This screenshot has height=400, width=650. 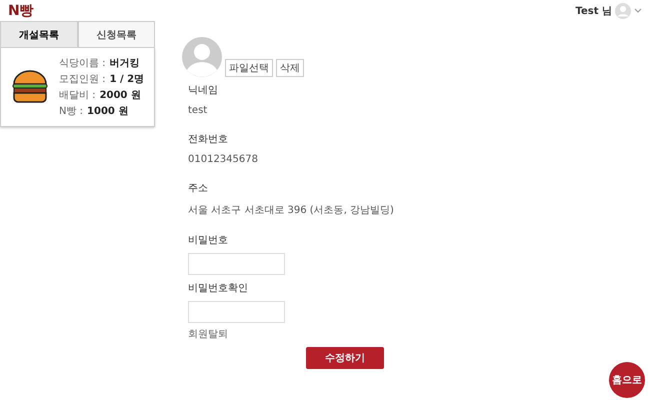 What do you see at coordinates (638, 11) in the screenshot?
I see `chevron-down-icon` at bounding box center [638, 11].